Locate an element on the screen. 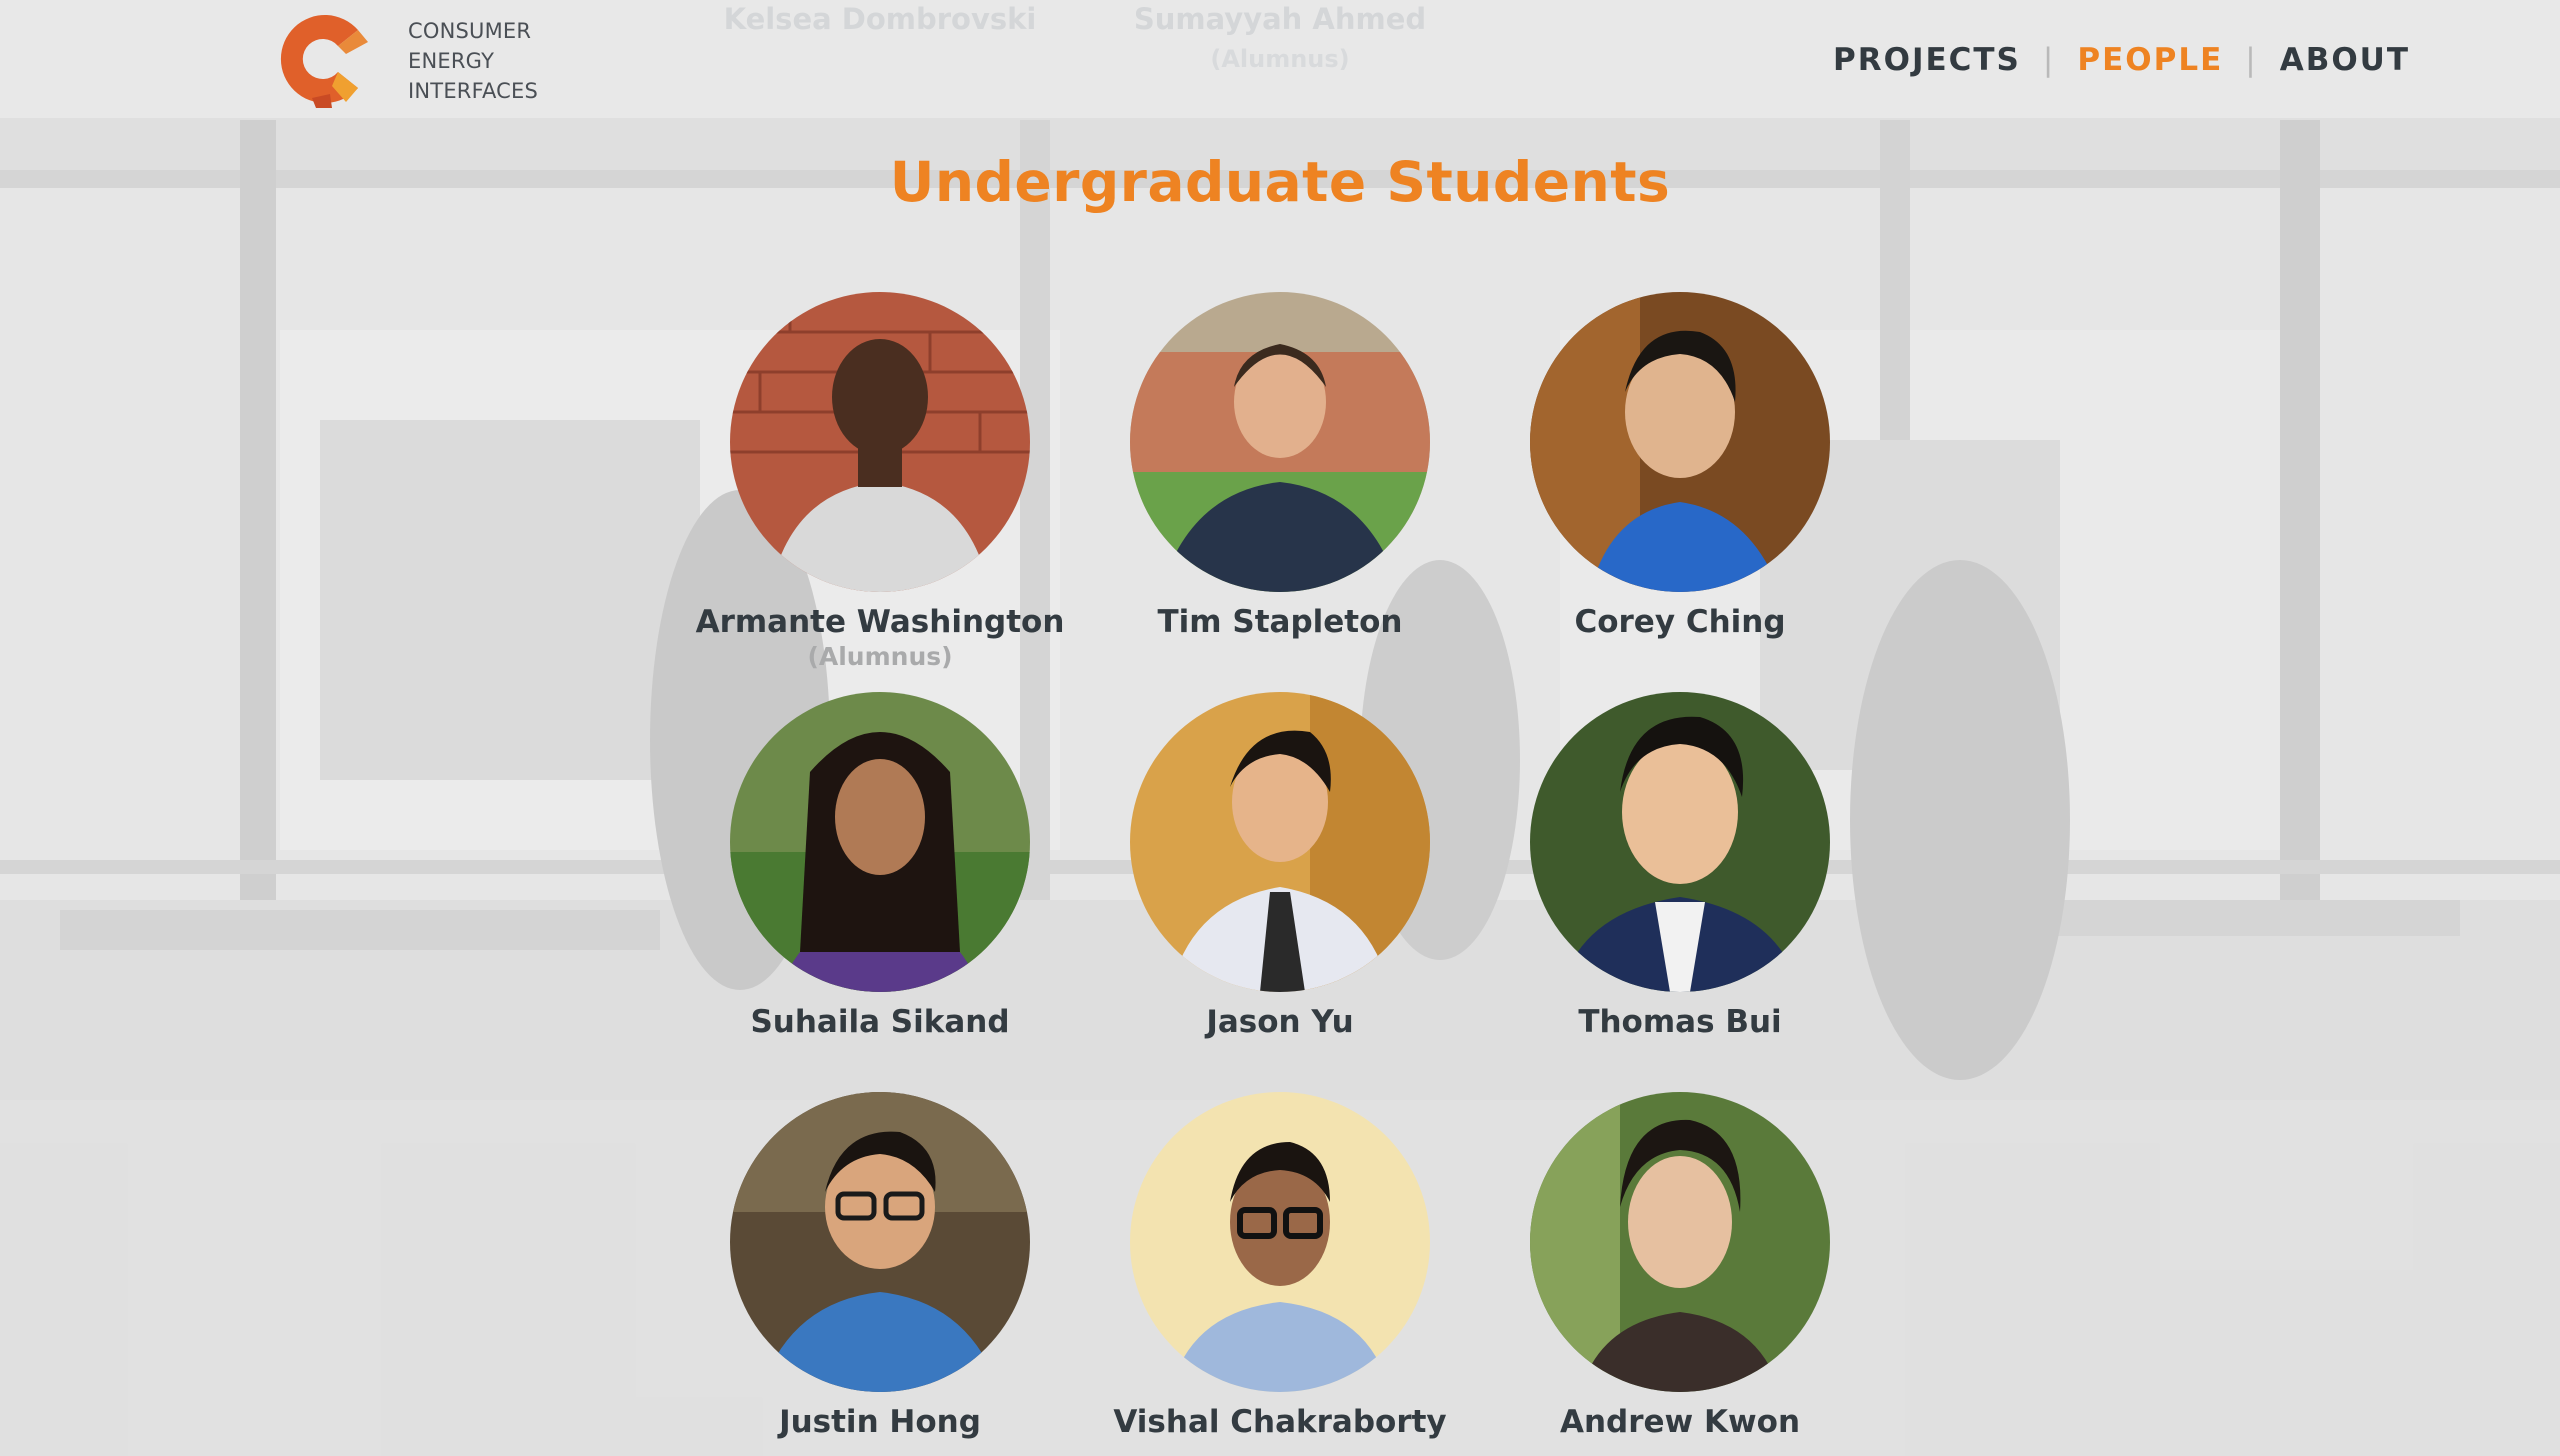 The image size is (2560, 1456). nav-people-link: PEOPLE is located at coordinates (2150, 60).